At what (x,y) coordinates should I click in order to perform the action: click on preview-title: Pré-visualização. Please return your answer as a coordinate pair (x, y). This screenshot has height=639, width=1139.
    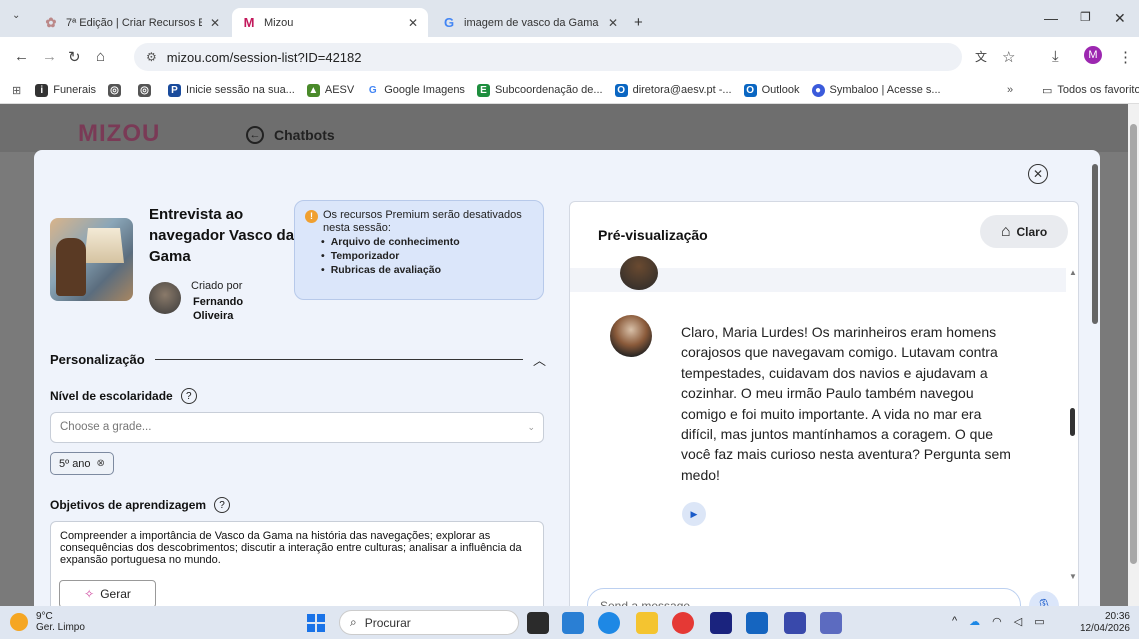
    Looking at the image, I should click on (653, 235).